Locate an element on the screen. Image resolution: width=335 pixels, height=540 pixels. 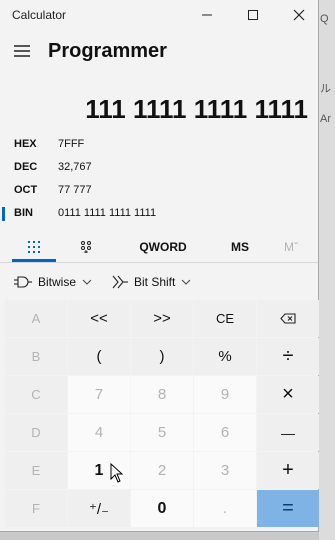
key-clear-entry: CE is located at coordinates (225, 318).